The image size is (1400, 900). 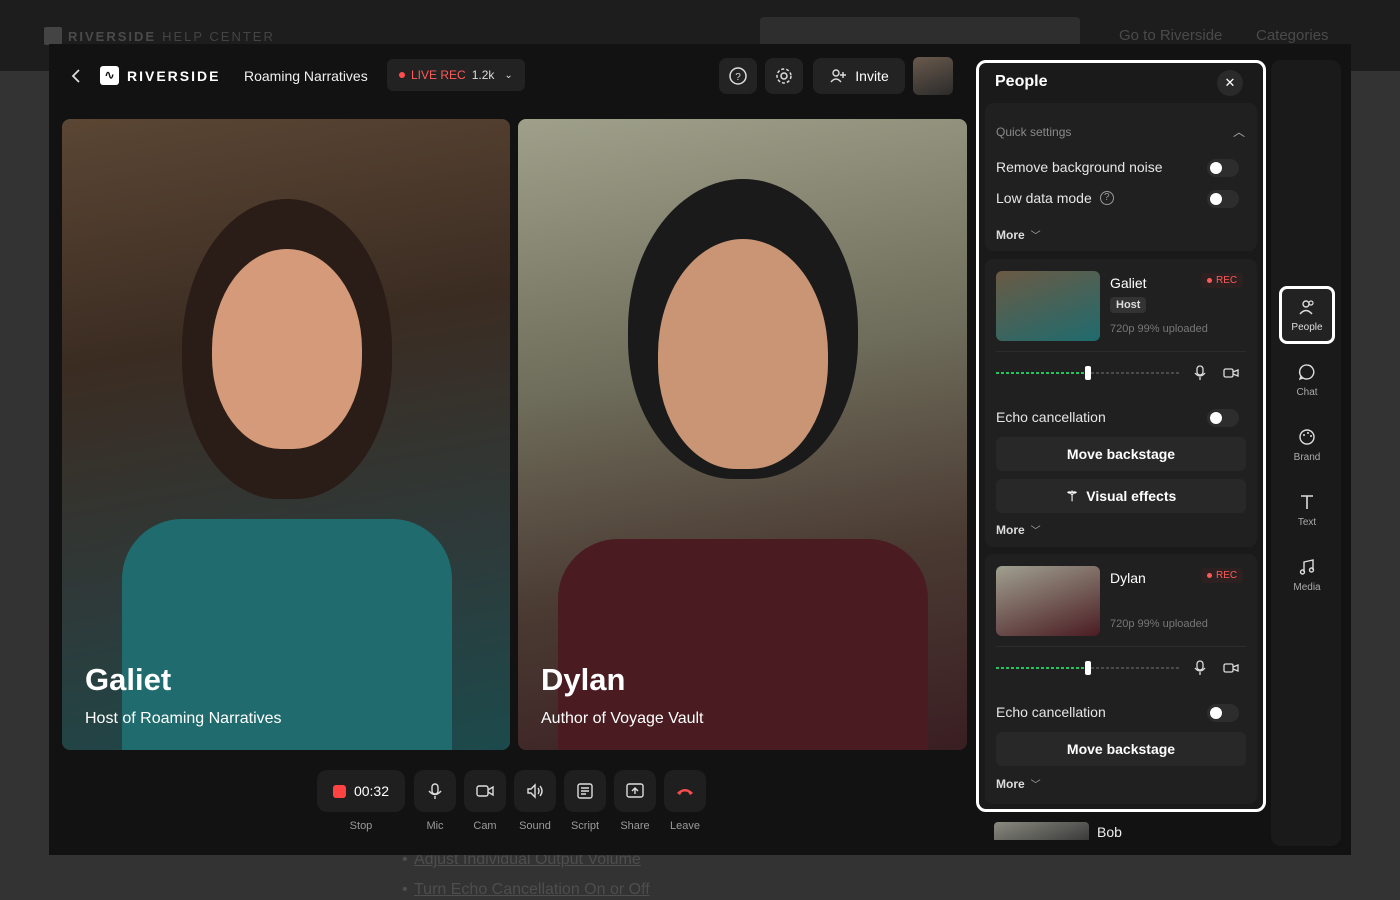 What do you see at coordinates (1109, 832) in the screenshot?
I see `participant-name-bob: Bob` at bounding box center [1109, 832].